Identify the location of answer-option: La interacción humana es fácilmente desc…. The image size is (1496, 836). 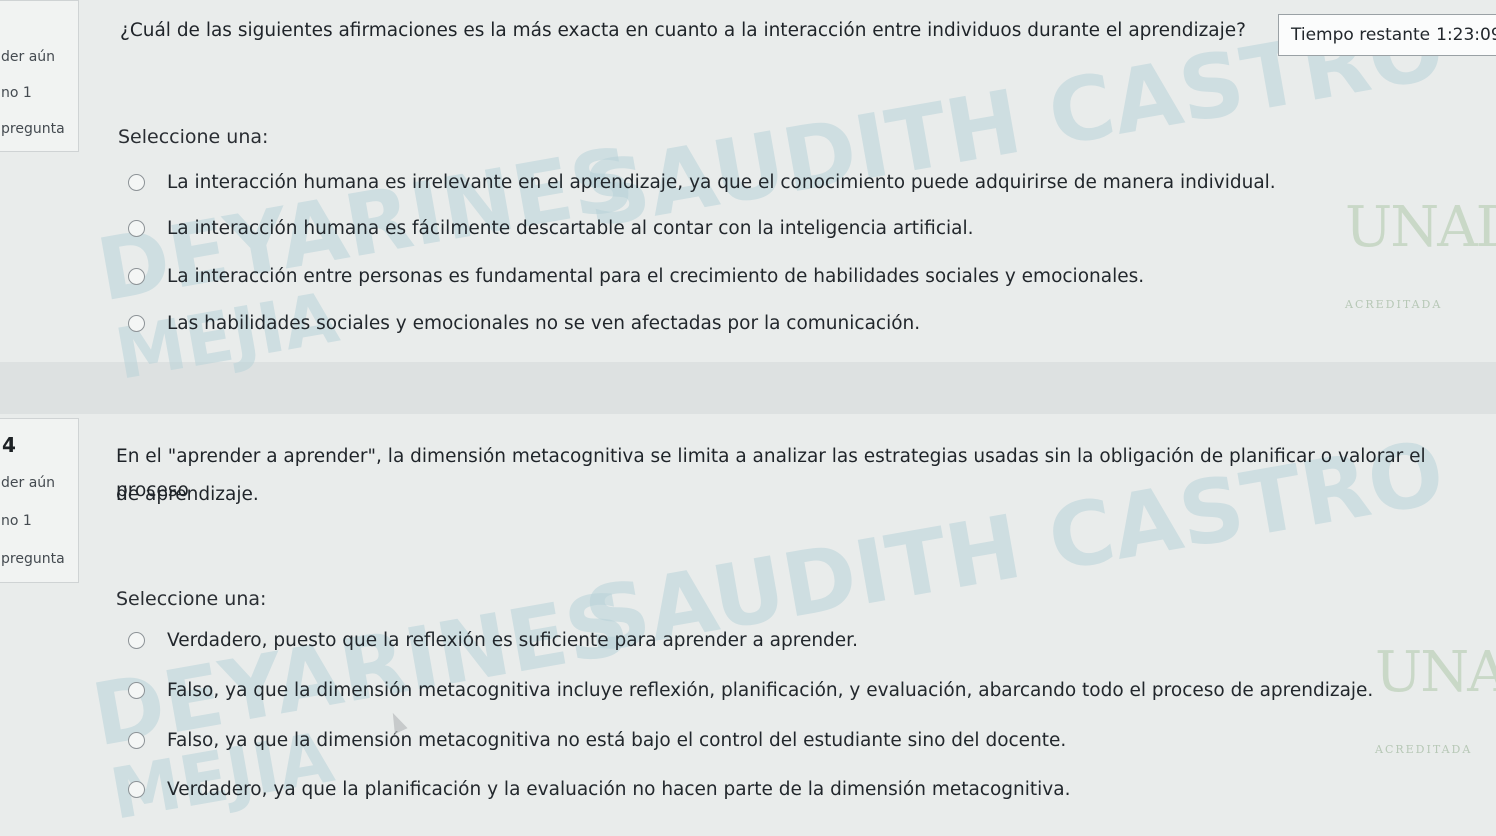
(551, 228).